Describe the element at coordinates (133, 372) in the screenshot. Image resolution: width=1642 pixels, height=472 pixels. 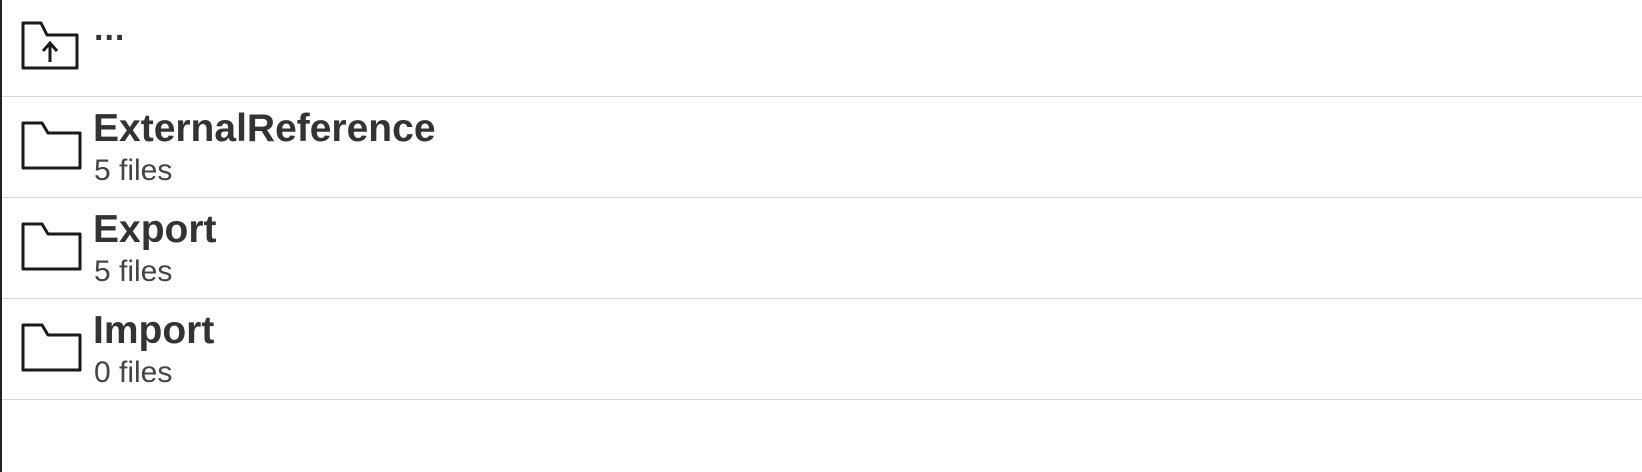
I see `folder-file-count: 0 files` at that location.